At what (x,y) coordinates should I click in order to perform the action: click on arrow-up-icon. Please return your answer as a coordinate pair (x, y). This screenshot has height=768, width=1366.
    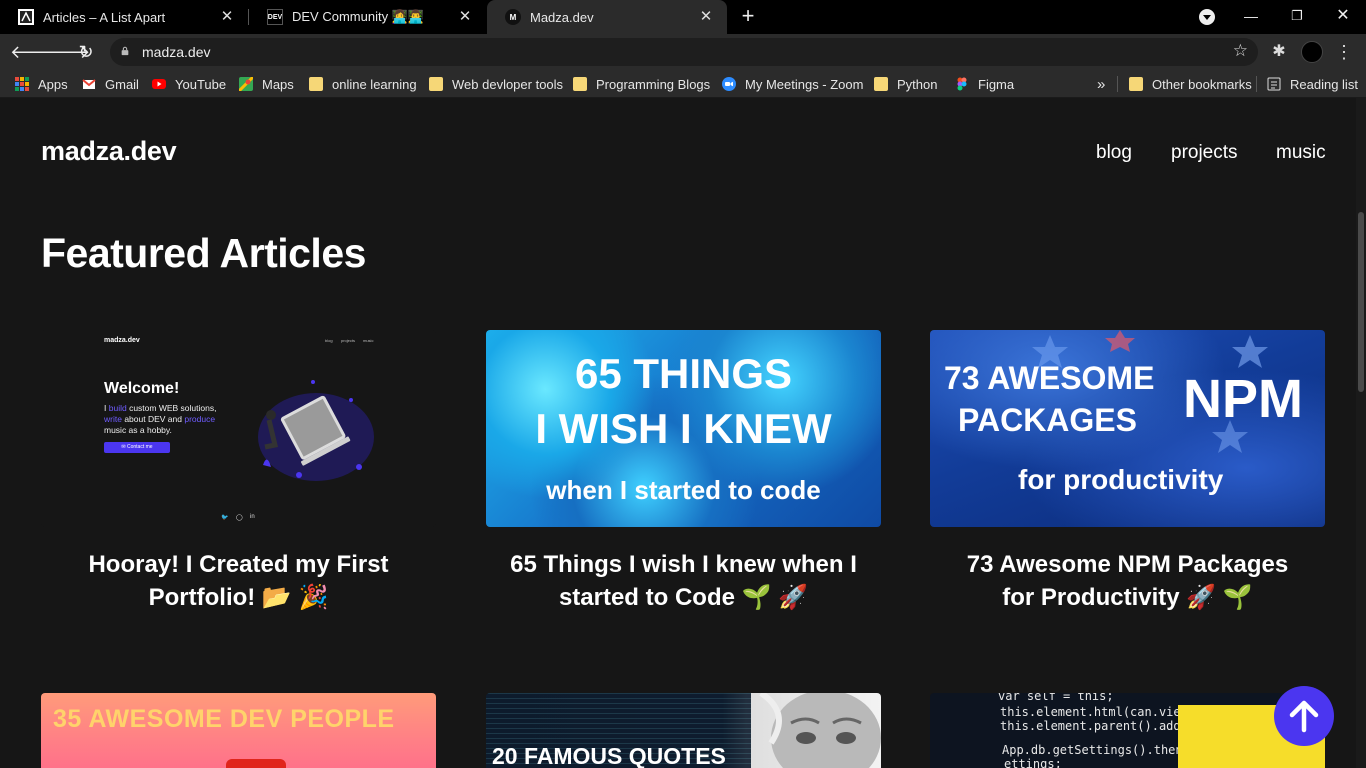
    Looking at the image, I should click on (1304, 716).